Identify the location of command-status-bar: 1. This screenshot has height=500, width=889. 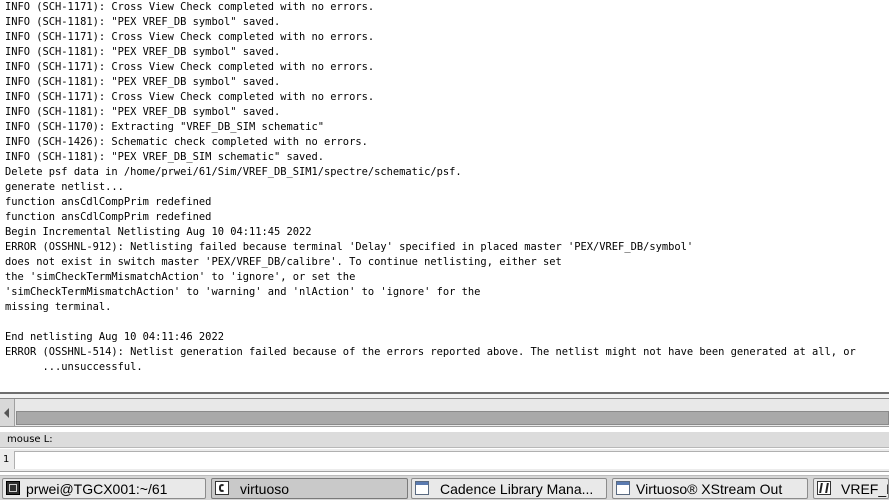
(444, 460).